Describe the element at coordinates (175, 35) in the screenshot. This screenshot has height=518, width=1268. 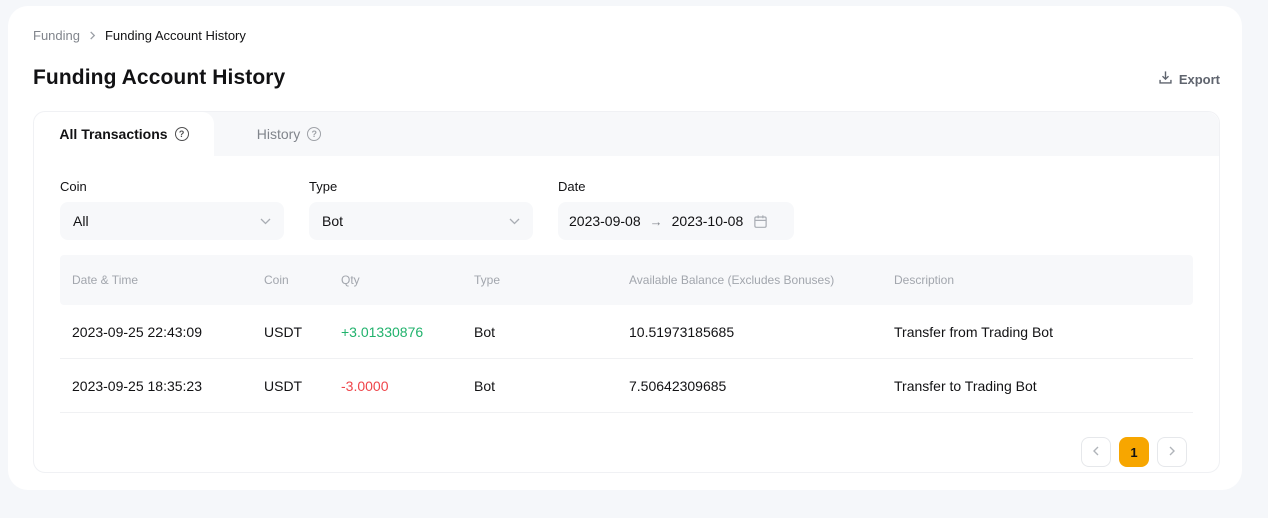
I see `breadcrumb-current: Funding Account History` at that location.